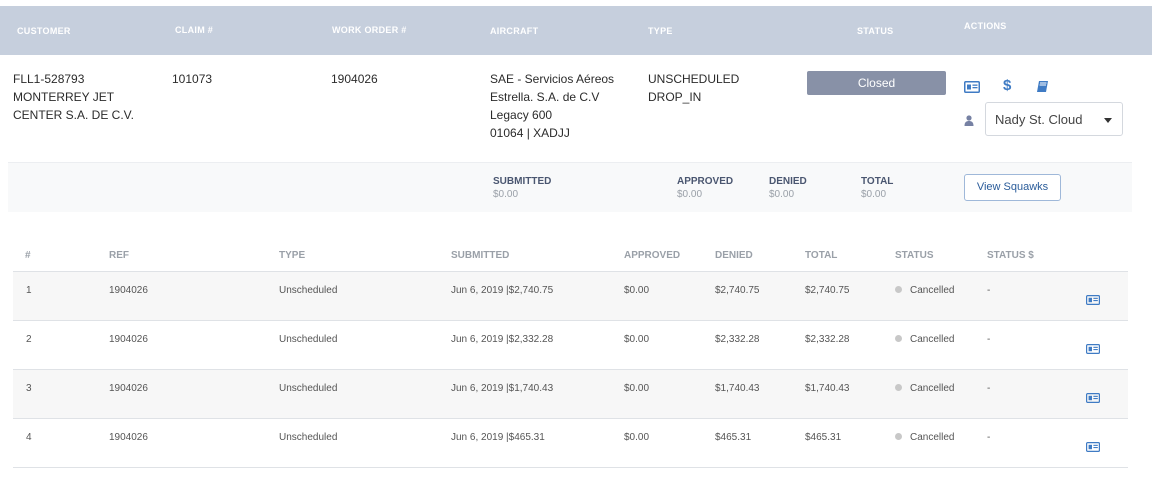 The height and width of the screenshot is (500, 1152). Describe the element at coordinates (502, 388) in the screenshot. I see `row-submitted: Jun 6, 2019 |$1,740.43` at that location.